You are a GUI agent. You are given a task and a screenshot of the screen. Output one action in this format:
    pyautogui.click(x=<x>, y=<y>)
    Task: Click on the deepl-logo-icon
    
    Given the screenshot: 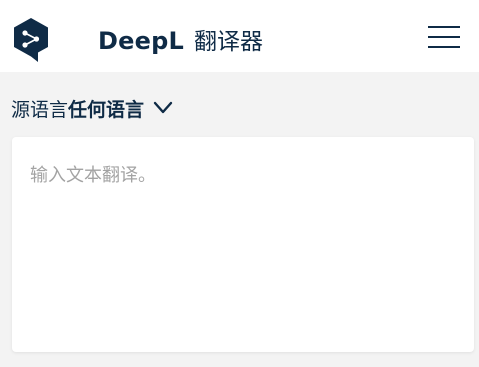 What is the action you would take?
    pyautogui.click(x=31, y=40)
    